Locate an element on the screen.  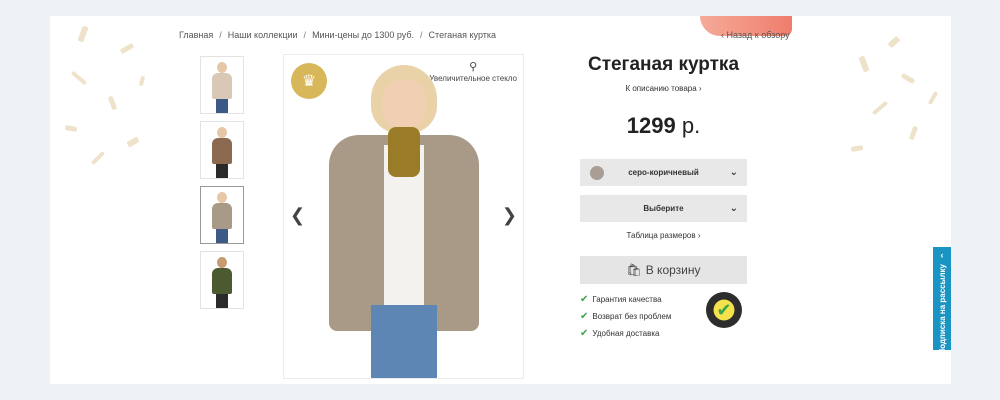
product-photo-face is located at coordinates (403, 105).